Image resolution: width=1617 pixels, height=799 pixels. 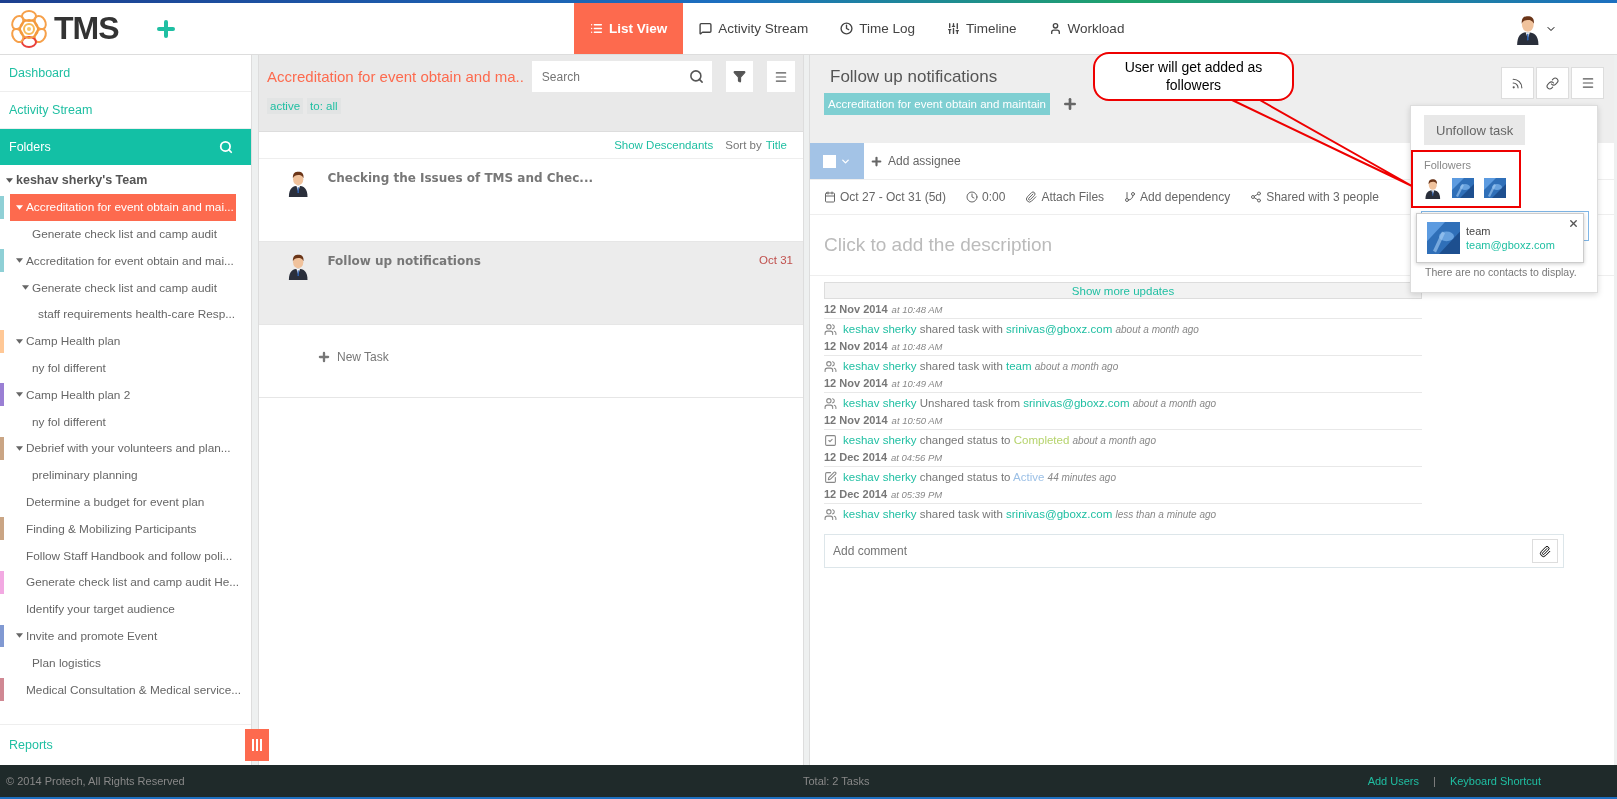 I want to click on update-text: keshav sherky changed status to Completed about a month ago, so click(x=999, y=440).